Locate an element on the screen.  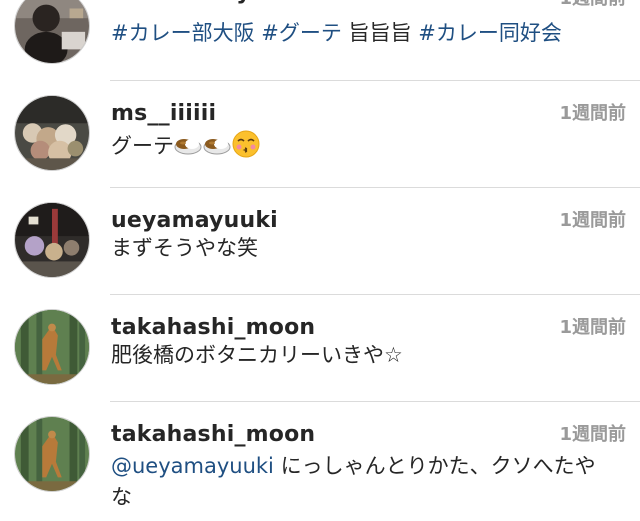
comment-text: グーテ is located at coordinates (361, 146).